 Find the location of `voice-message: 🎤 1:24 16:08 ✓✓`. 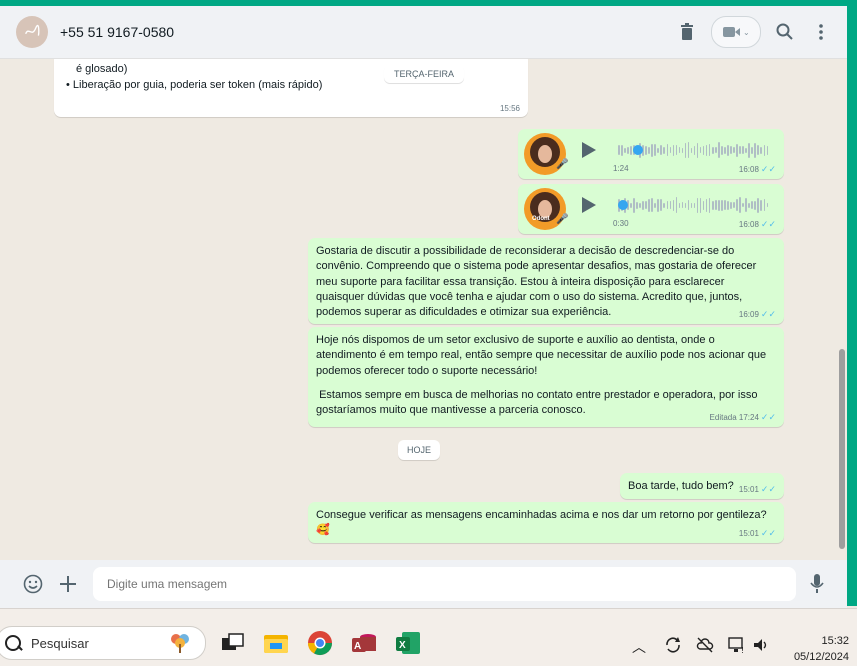

voice-message: 🎤 1:24 16:08 ✓✓ is located at coordinates (651, 154).